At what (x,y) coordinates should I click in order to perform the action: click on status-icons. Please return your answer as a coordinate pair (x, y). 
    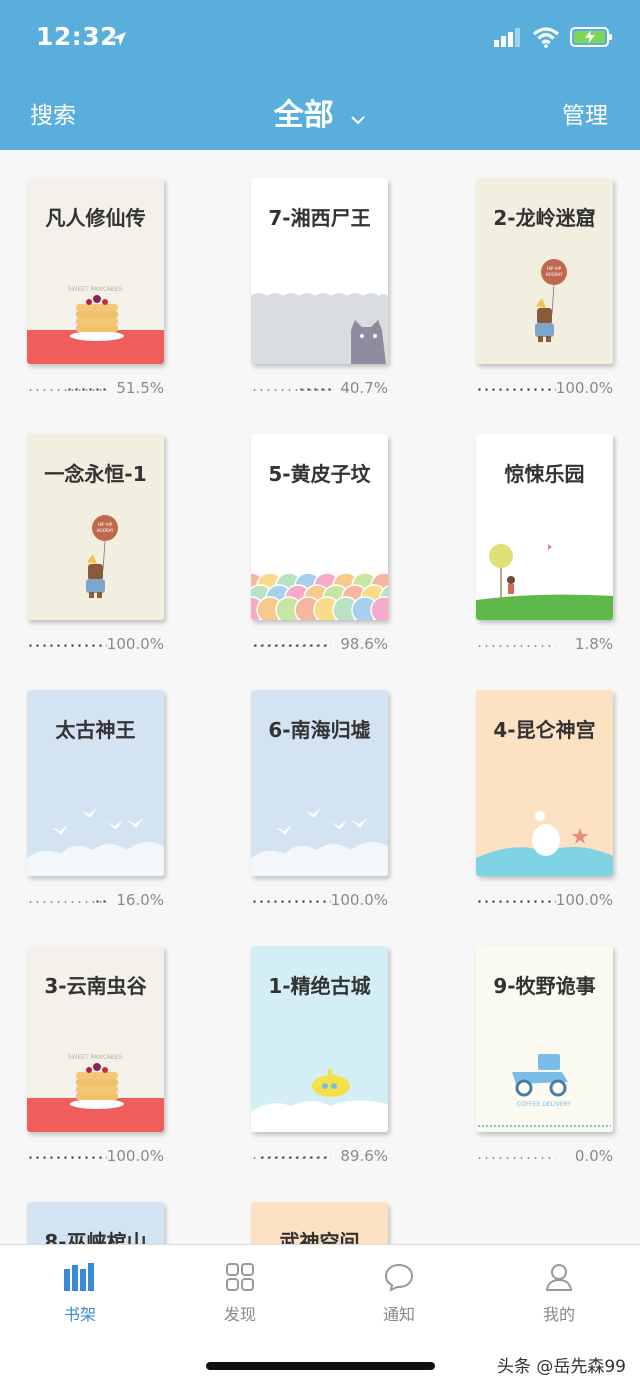
    Looking at the image, I should click on (554, 37).